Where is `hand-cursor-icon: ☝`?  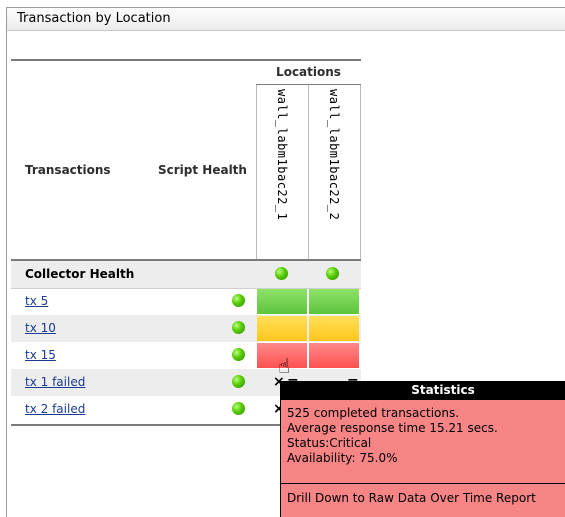 hand-cursor-icon: ☝ is located at coordinates (284, 366).